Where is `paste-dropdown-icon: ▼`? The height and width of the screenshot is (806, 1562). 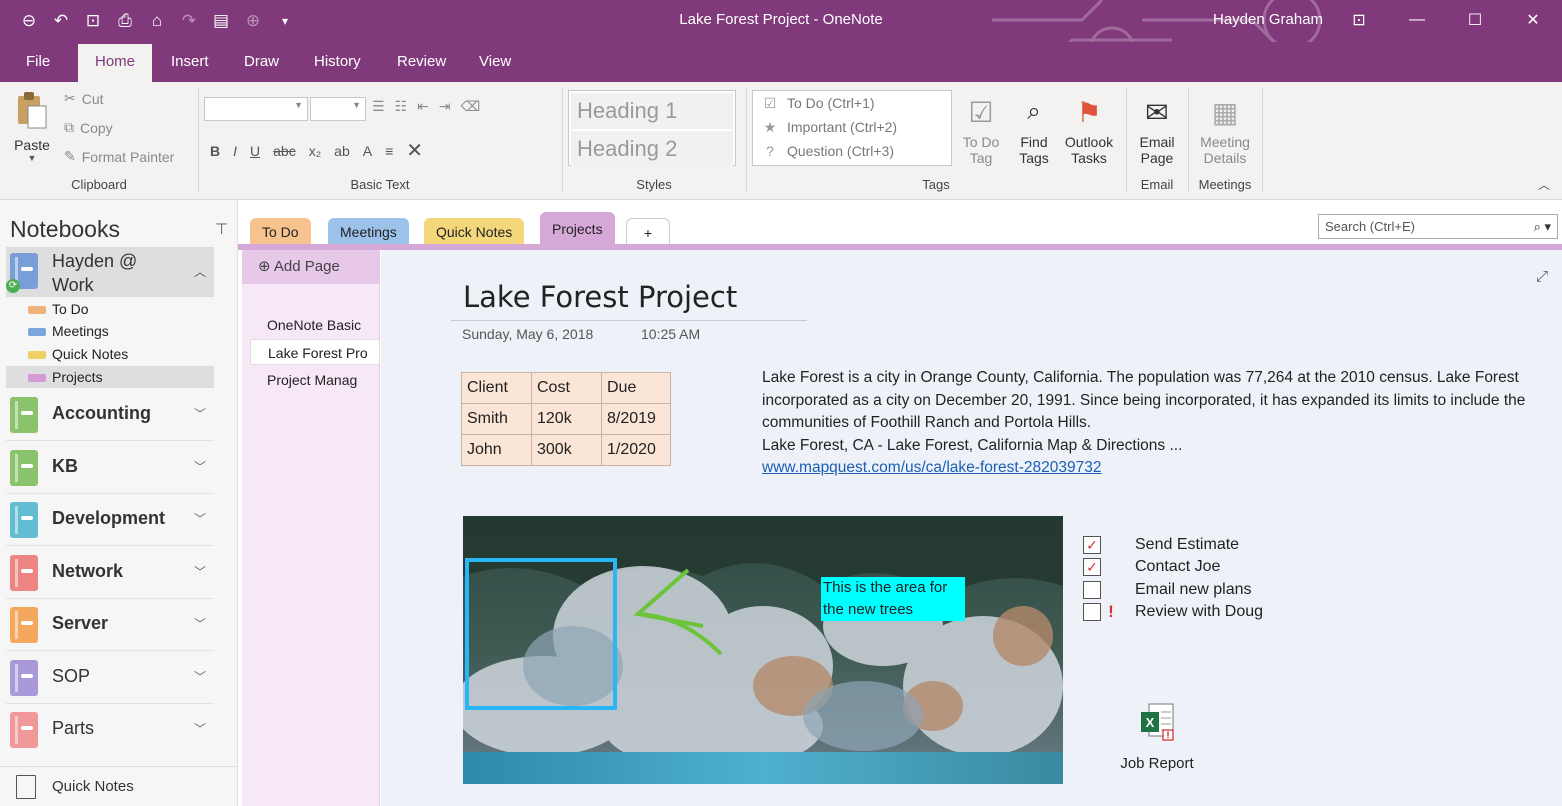 paste-dropdown-icon: ▼ is located at coordinates (32, 158).